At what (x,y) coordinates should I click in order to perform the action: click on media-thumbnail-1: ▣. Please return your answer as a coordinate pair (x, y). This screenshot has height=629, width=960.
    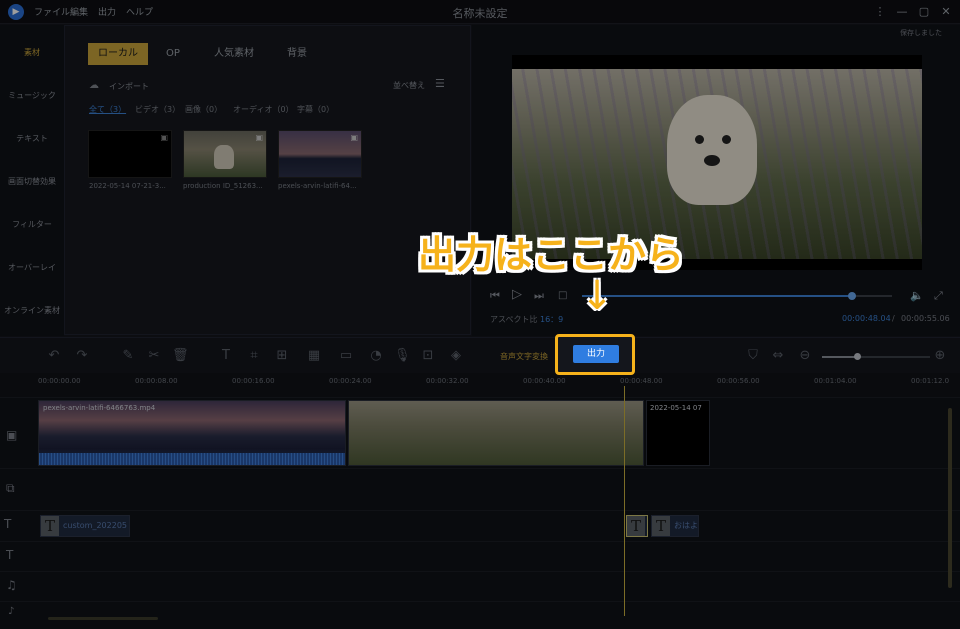
    Looking at the image, I should click on (130, 154).